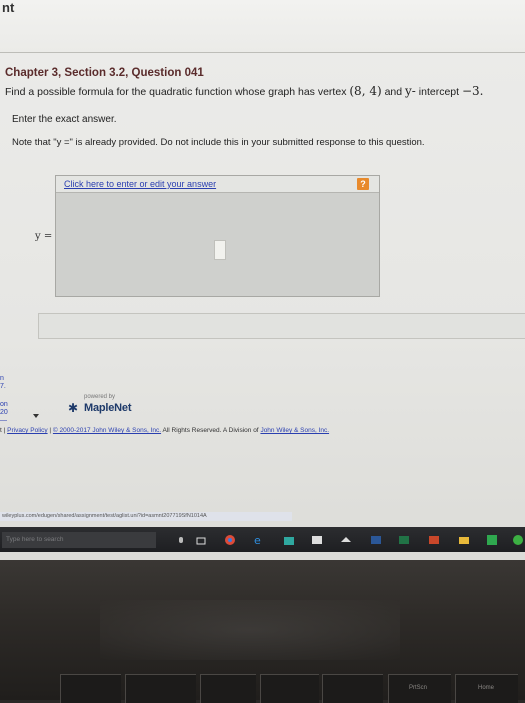  What do you see at coordinates (439, 92) in the screenshot?
I see `prompt-intercept: intercept` at bounding box center [439, 92].